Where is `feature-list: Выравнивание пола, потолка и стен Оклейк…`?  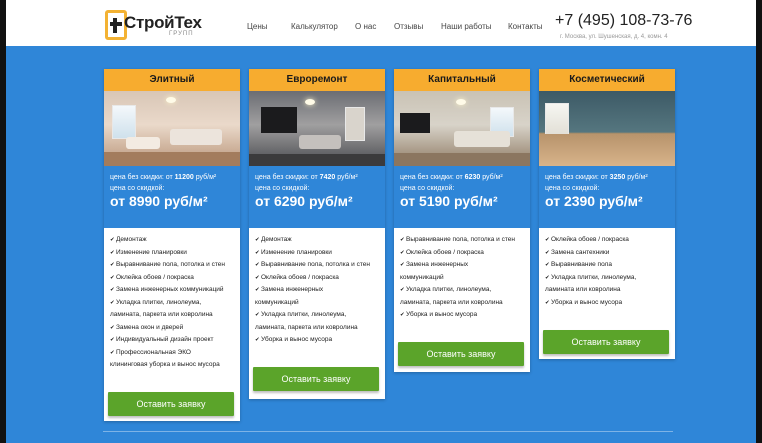 feature-list: Выравнивание пола, потолка и стен Оклейк… is located at coordinates (462, 275).